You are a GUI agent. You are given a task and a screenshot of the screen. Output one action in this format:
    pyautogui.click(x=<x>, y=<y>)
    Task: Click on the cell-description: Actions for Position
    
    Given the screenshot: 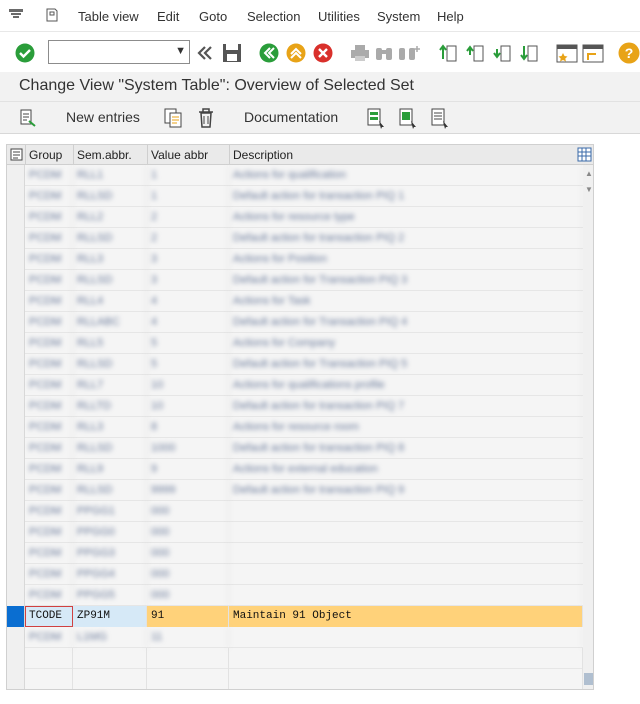 What is the action you would take?
    pyautogui.click(x=406, y=259)
    